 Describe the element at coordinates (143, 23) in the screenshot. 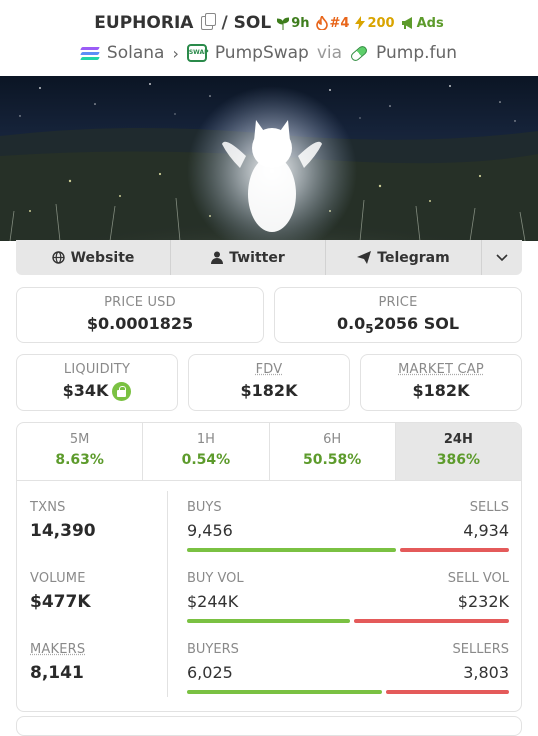

I see `token-symbol: EUPHORIA` at that location.